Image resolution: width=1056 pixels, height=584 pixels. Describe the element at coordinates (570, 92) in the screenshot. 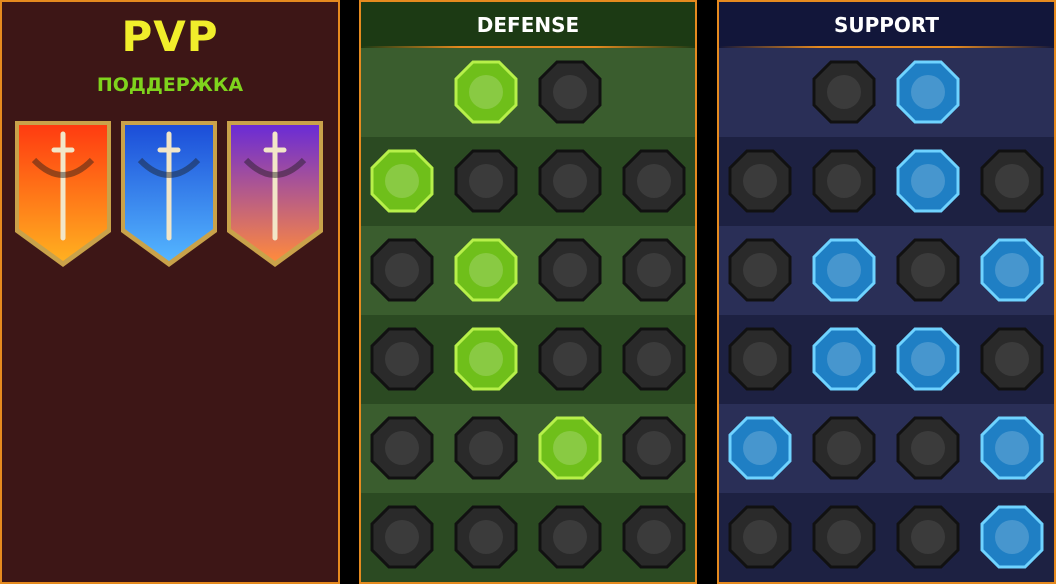

I see `raised-fist-icon` at that location.